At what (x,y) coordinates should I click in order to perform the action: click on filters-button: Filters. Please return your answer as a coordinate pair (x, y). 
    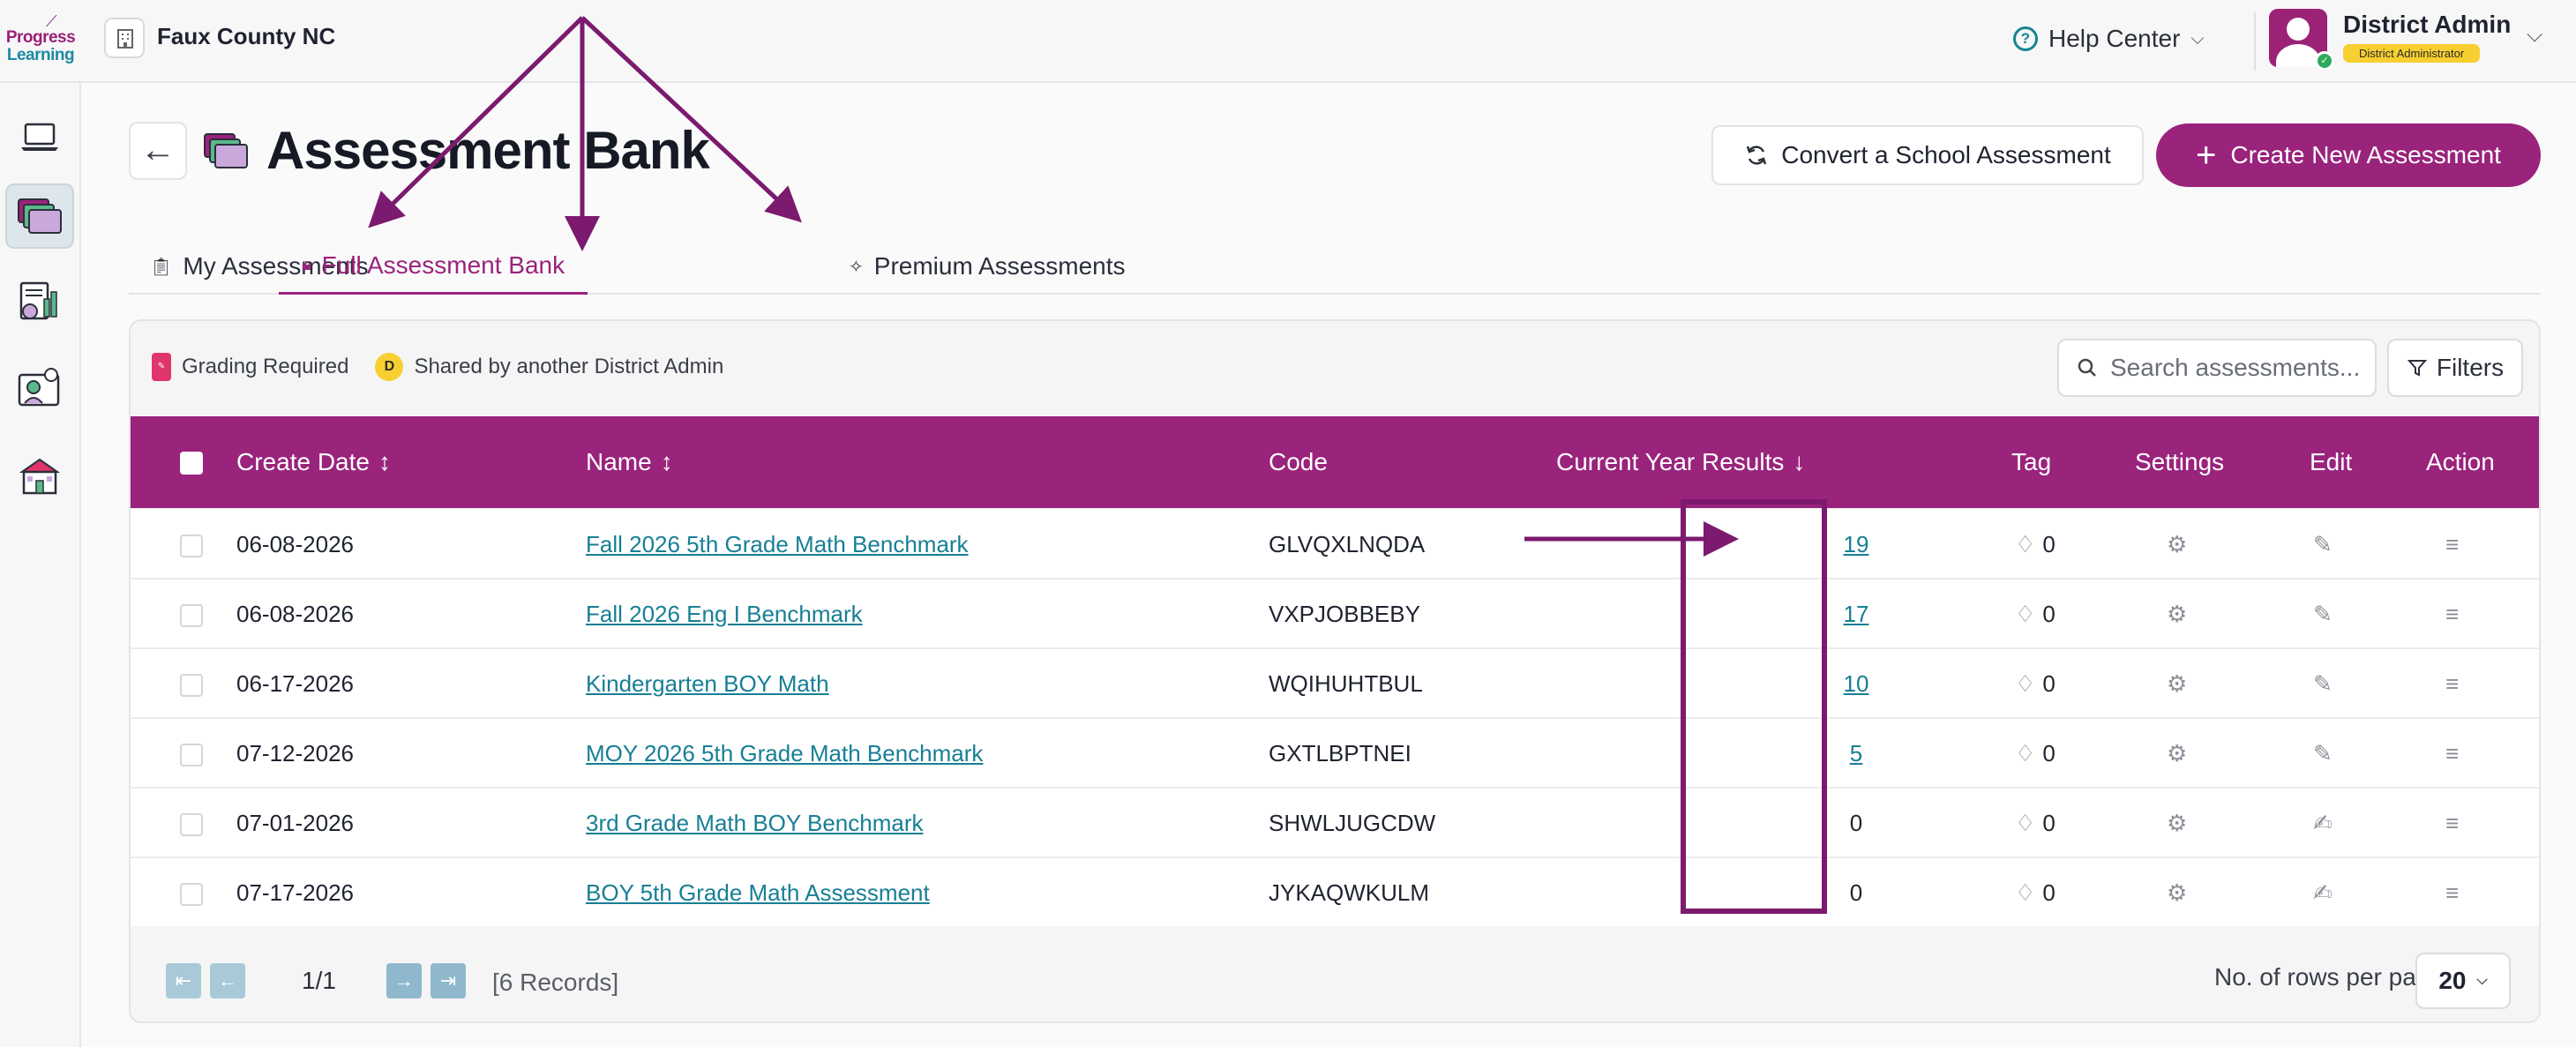
    Looking at the image, I should click on (2455, 368).